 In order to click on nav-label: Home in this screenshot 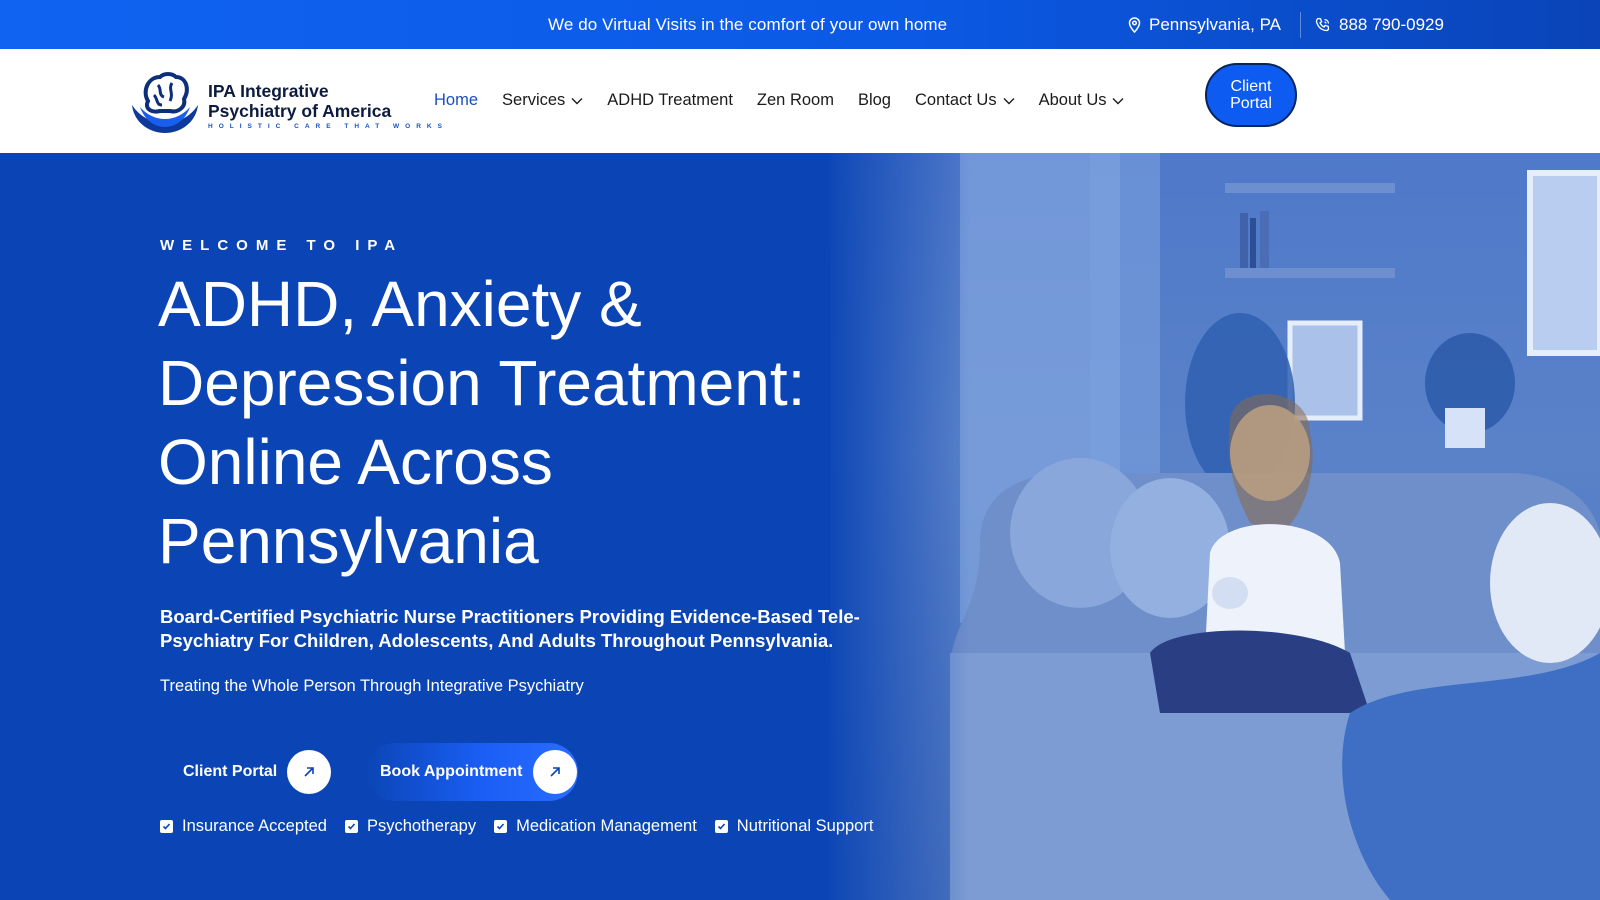, I will do `click(456, 100)`.